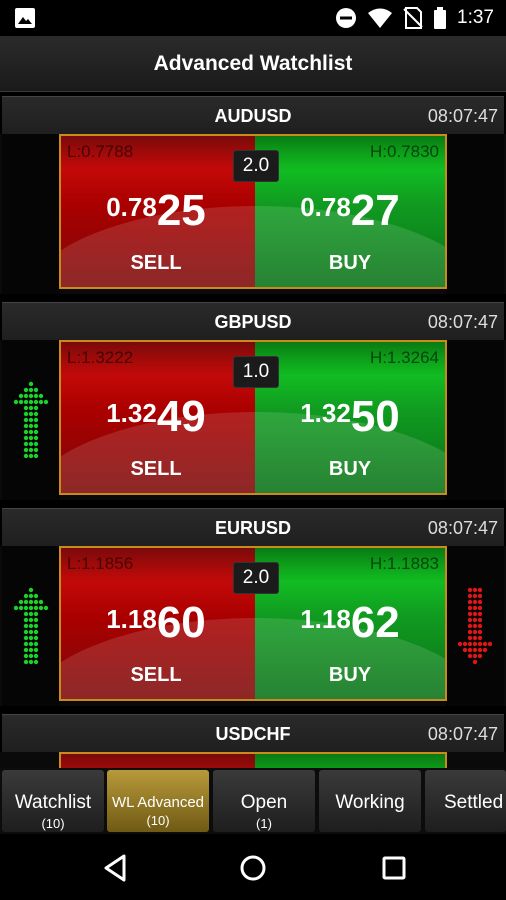 This screenshot has height=900, width=506. I want to click on spread-badge: 1.0, so click(256, 372).